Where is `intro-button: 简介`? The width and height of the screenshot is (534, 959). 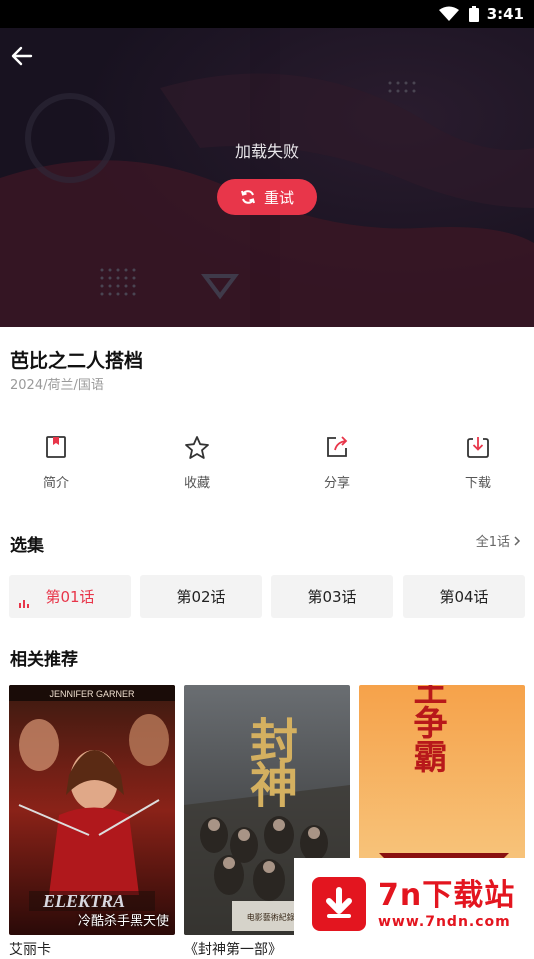 intro-button: 简介 is located at coordinates (56, 462).